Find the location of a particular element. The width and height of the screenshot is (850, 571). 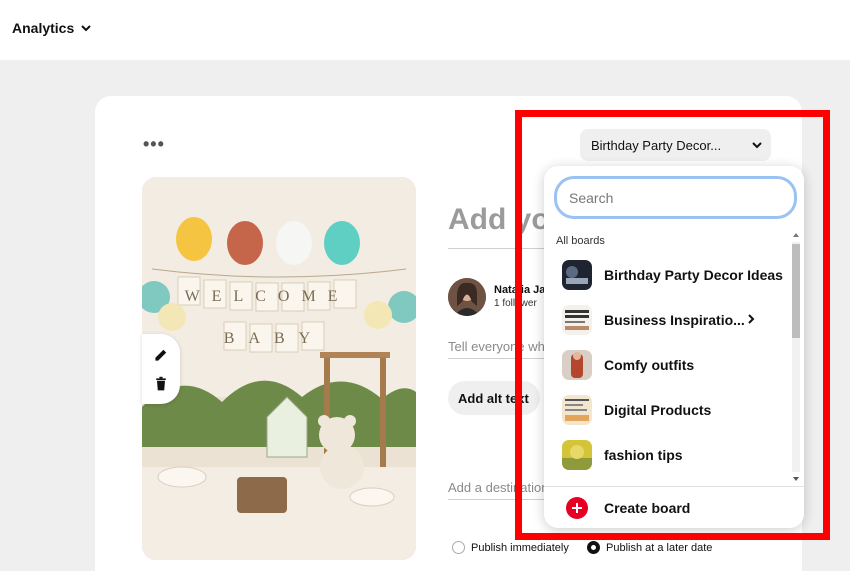

board-list-scrollbar is located at coordinates (795, 357).